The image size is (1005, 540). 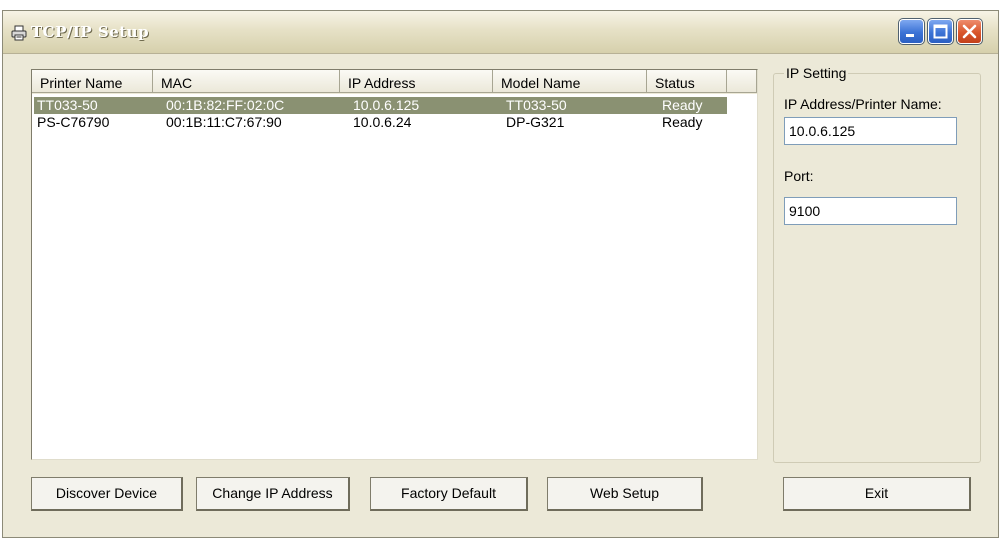 What do you see at coordinates (877, 494) in the screenshot?
I see `exit-button: Exit` at bounding box center [877, 494].